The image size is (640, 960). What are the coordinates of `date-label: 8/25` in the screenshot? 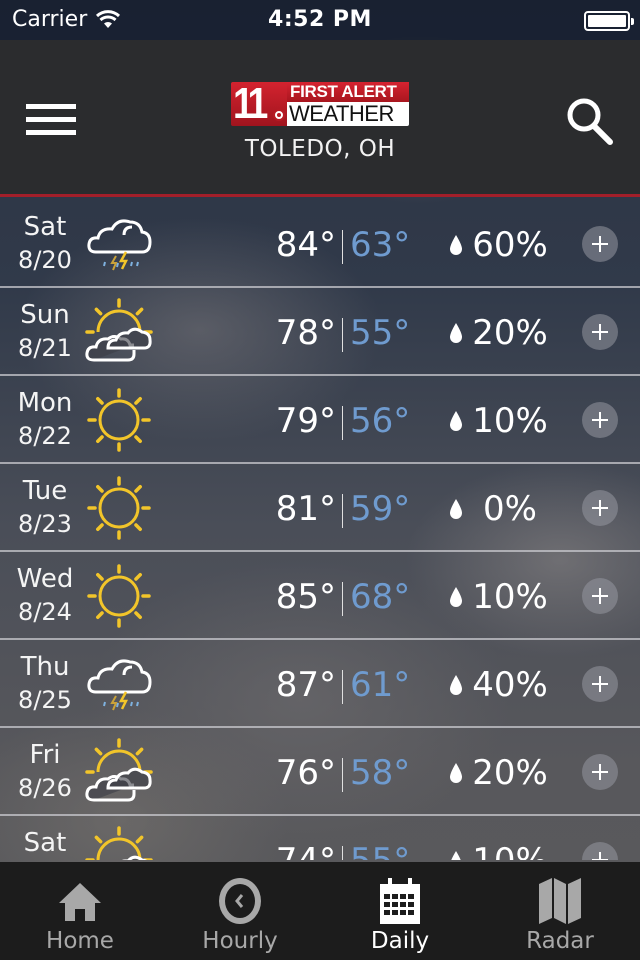 It's located at (45, 700).